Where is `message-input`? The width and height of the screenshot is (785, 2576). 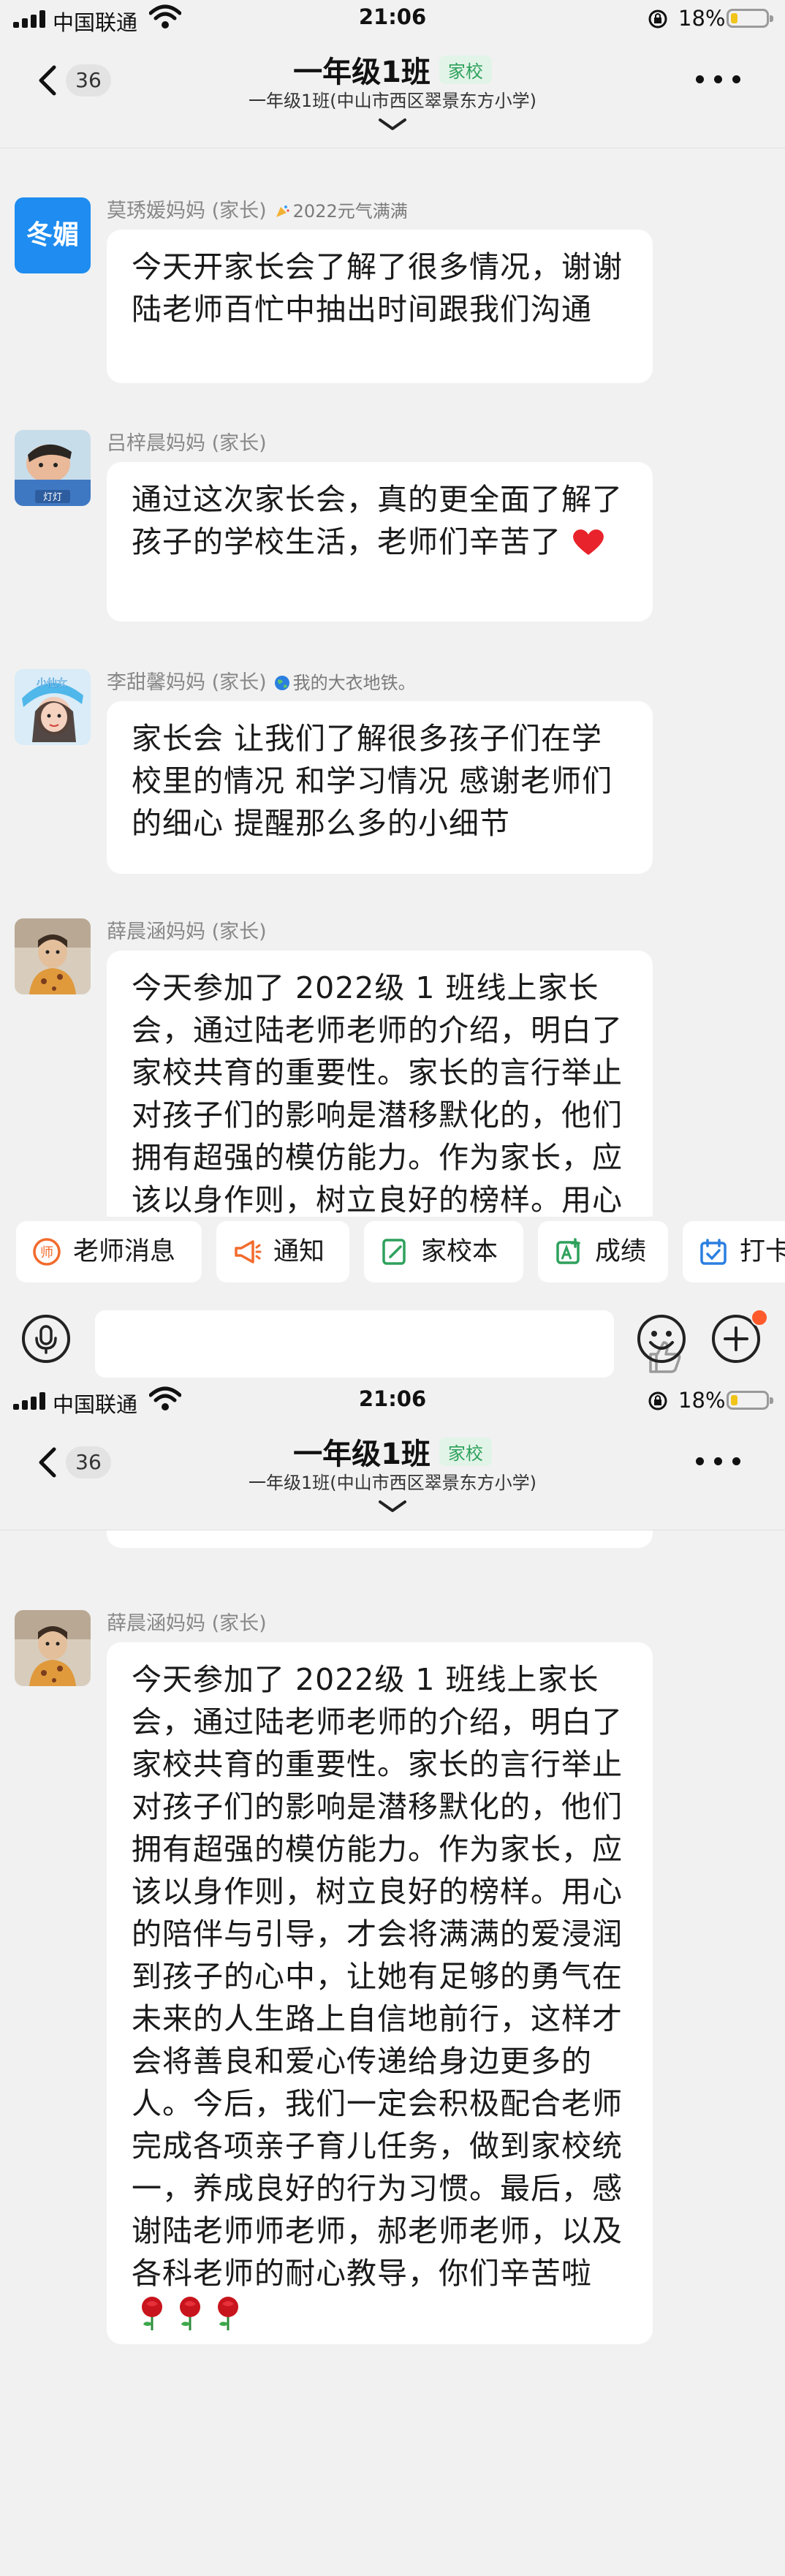 message-input is located at coordinates (388, 1344).